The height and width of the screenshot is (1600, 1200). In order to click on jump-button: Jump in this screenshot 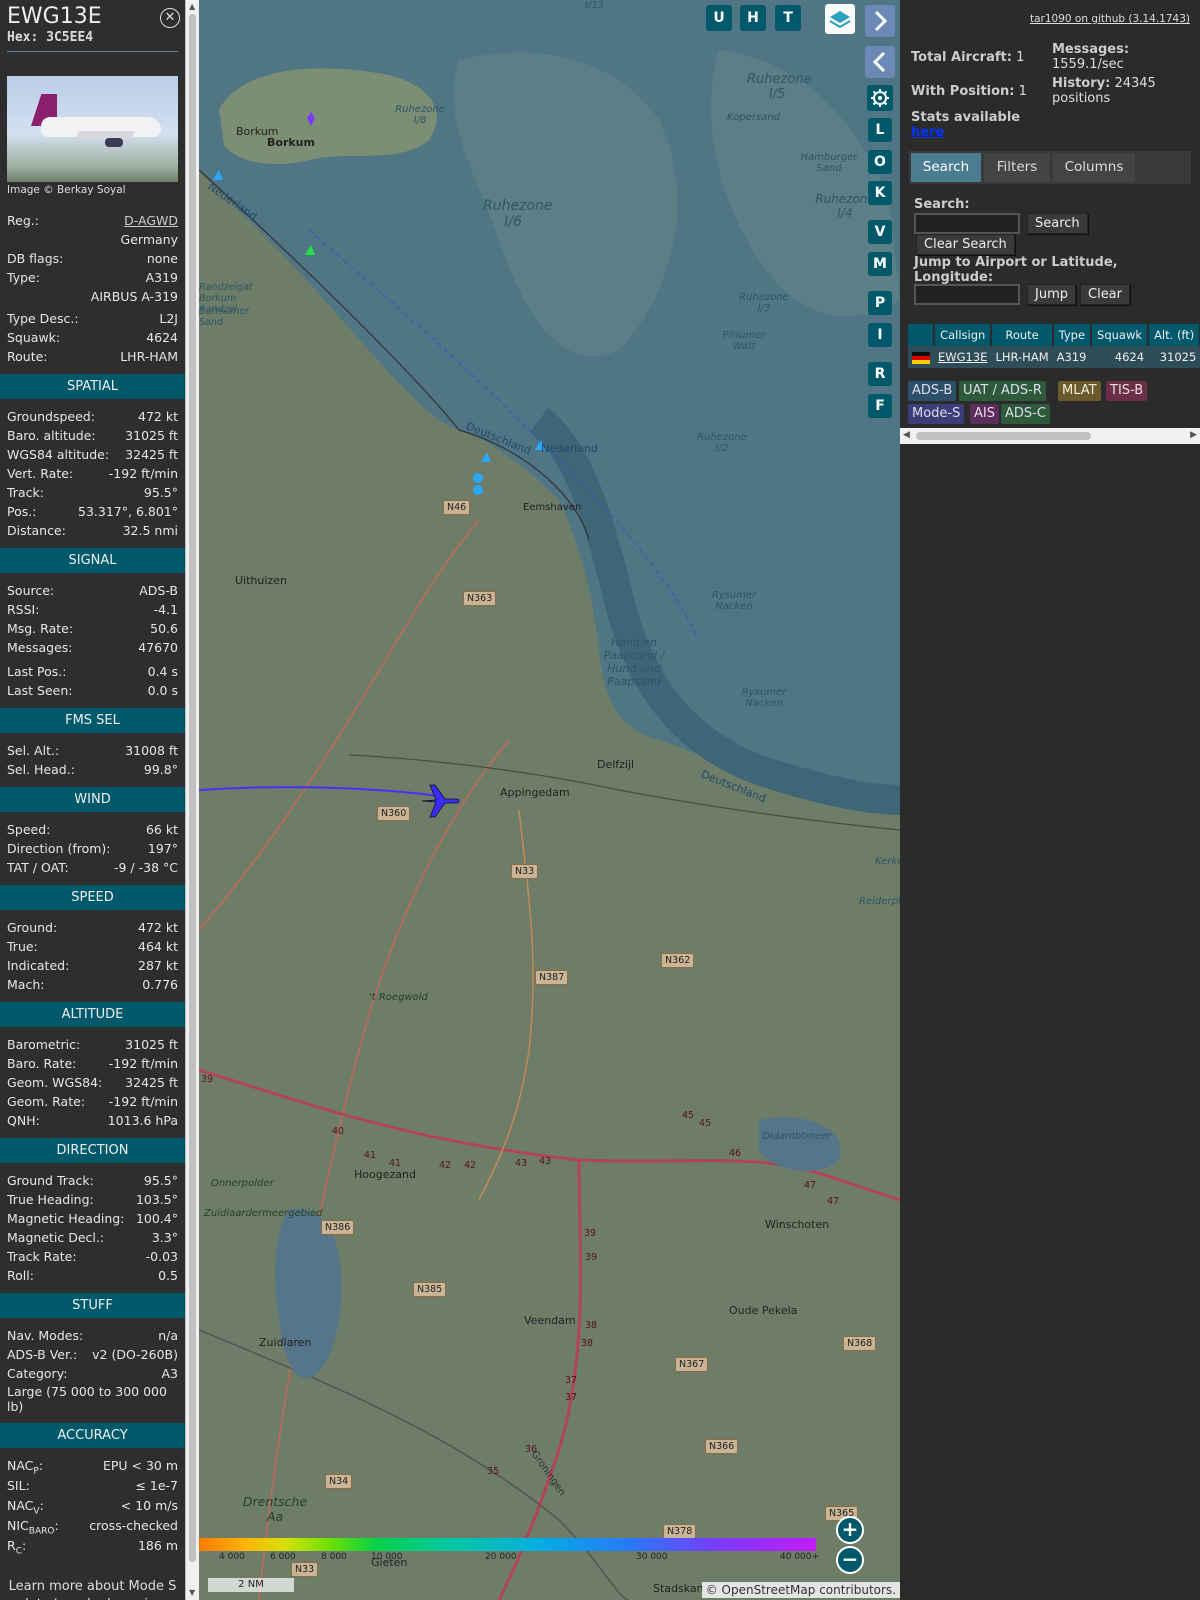, I will do `click(1051, 294)`.